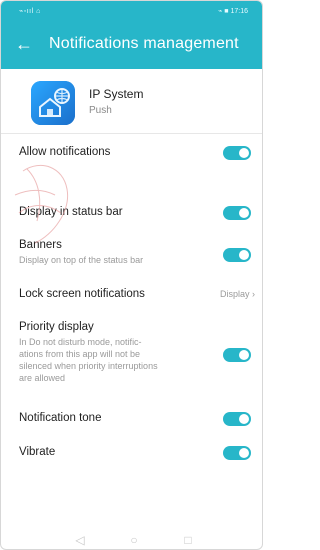  Describe the element at coordinates (138, 214) in the screenshot. I see `setting-display-in-status-bar: Display in status bar` at that location.